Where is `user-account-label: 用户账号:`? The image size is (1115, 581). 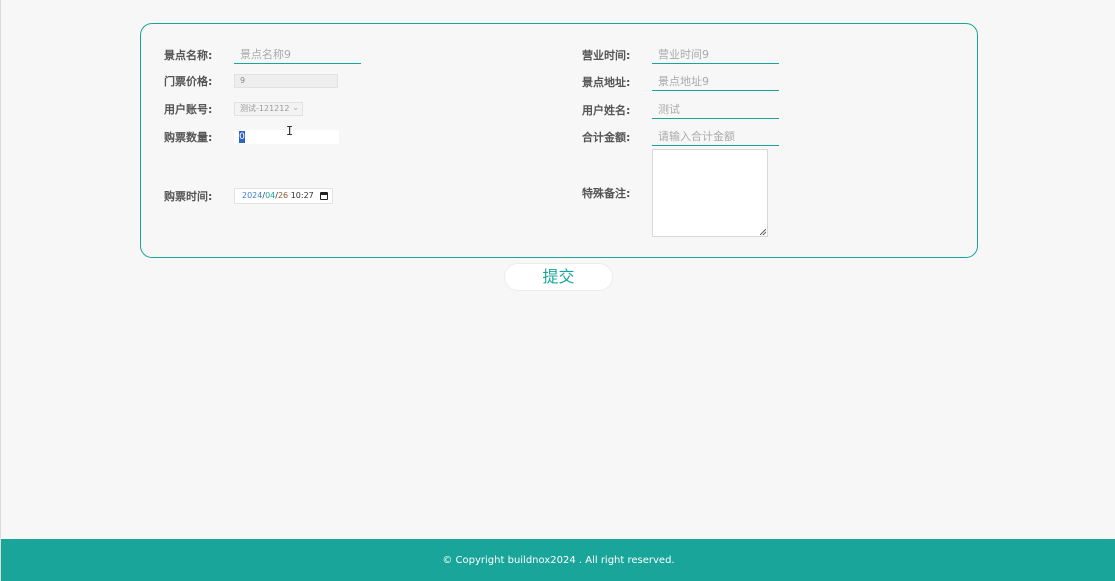 user-account-label: 用户账号: is located at coordinates (188, 109).